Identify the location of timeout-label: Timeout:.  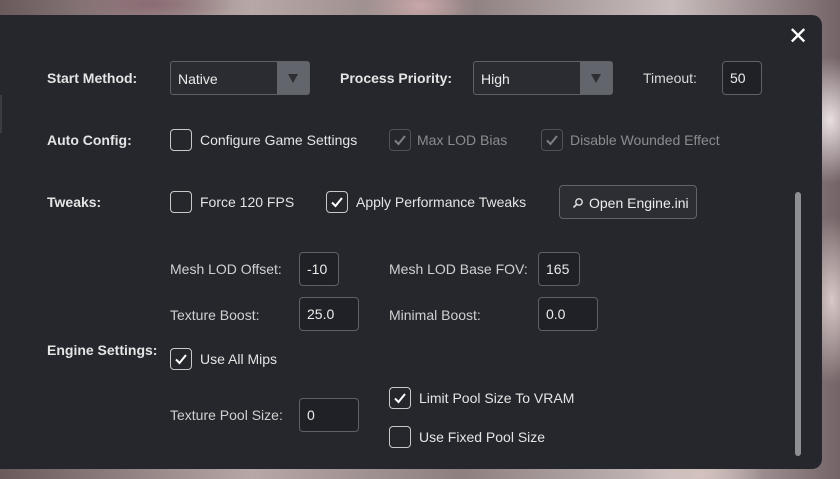
(670, 78).